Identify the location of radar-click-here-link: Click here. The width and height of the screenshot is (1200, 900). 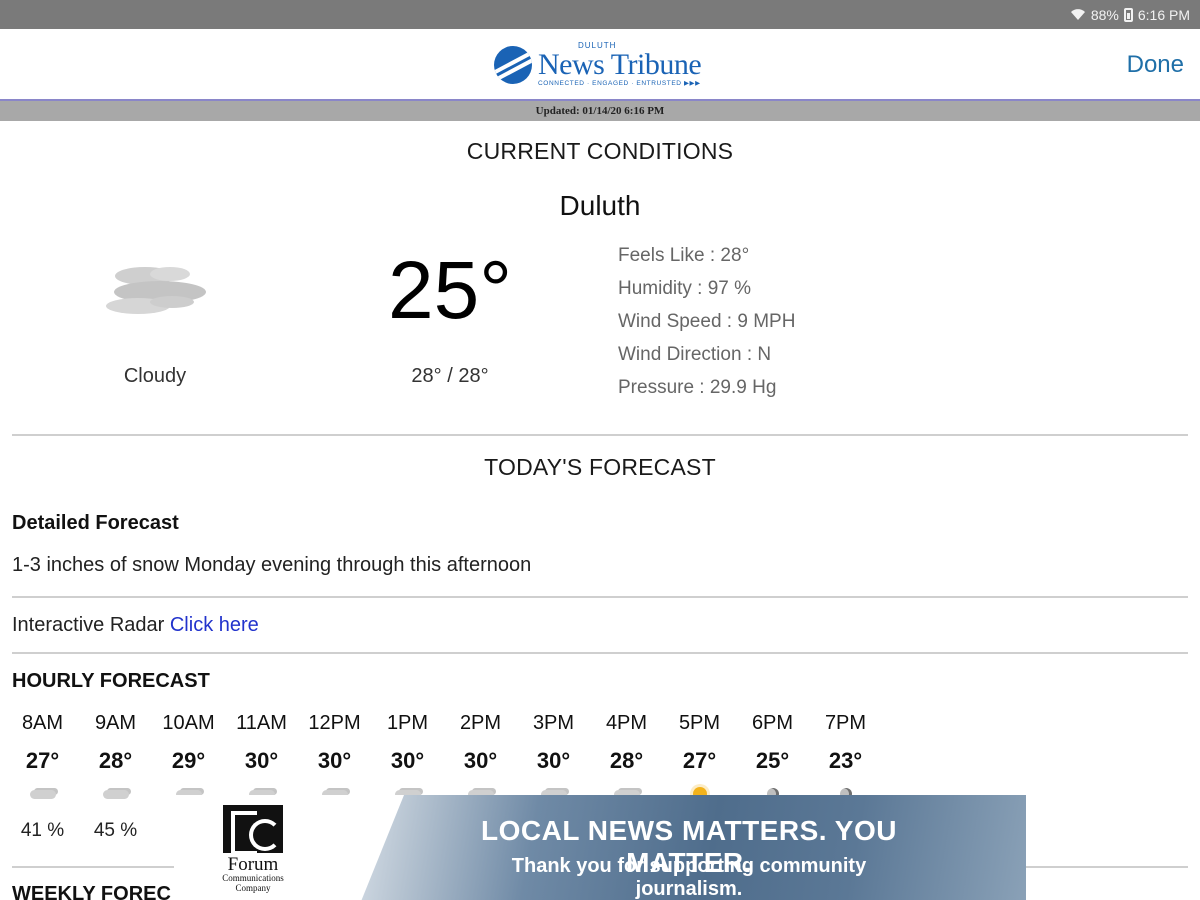
(214, 625).